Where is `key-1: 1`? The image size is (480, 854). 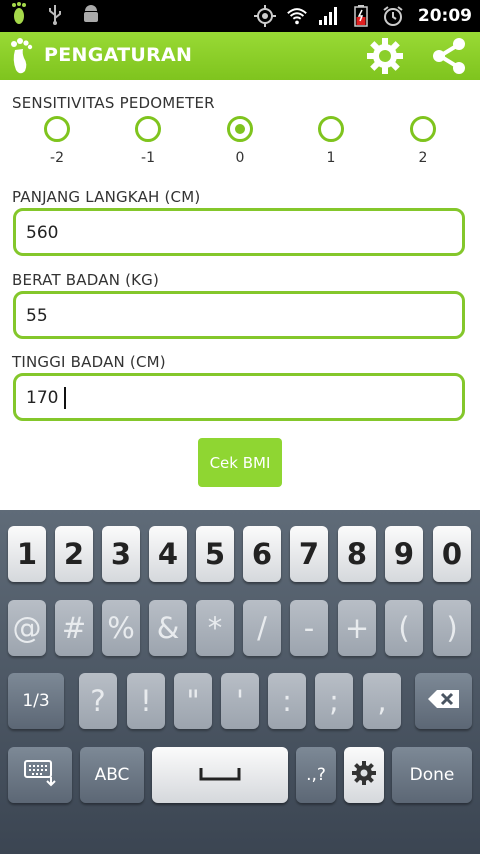
key-1: 1 is located at coordinates (27, 554).